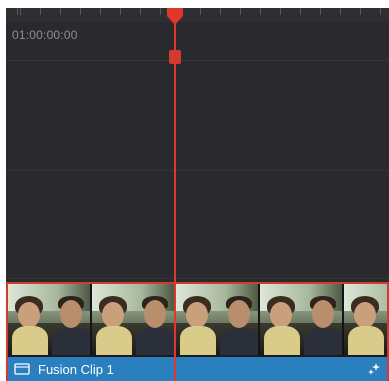  Describe the element at coordinates (45, 35) in the screenshot. I see `timecode-label: 01:00:00:00` at that location.